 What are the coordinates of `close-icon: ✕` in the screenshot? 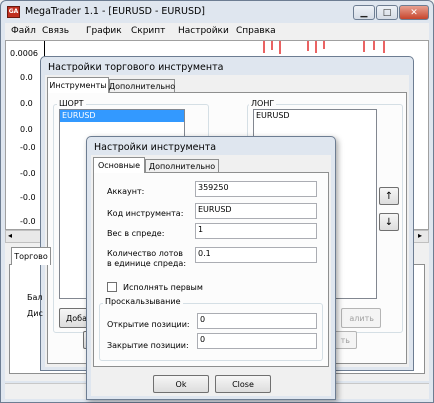 It's located at (414, 12).